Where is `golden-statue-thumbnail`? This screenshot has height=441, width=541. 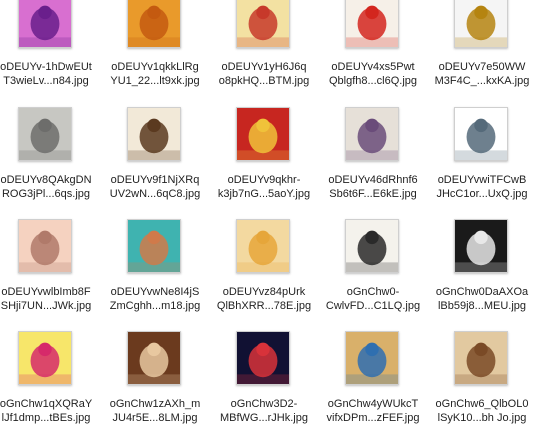 golden-statue-thumbnail is located at coordinates (481, 24).